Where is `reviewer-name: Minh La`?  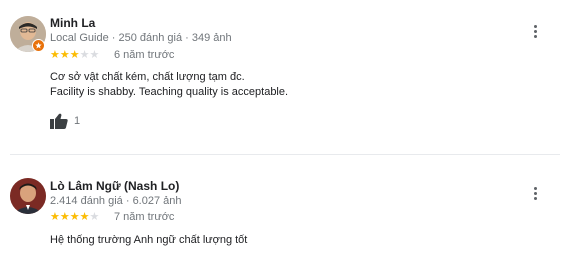
reviewer-name: Minh La is located at coordinates (72, 23).